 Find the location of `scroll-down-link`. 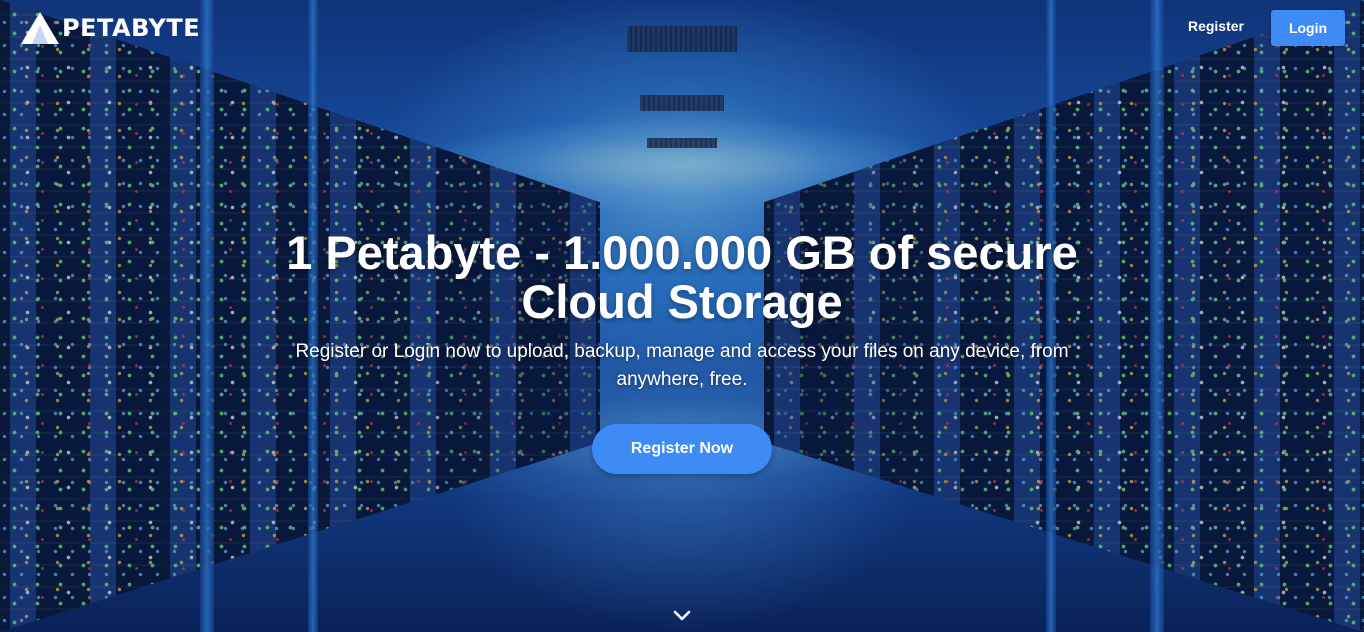

scroll-down-link is located at coordinates (682, 616).